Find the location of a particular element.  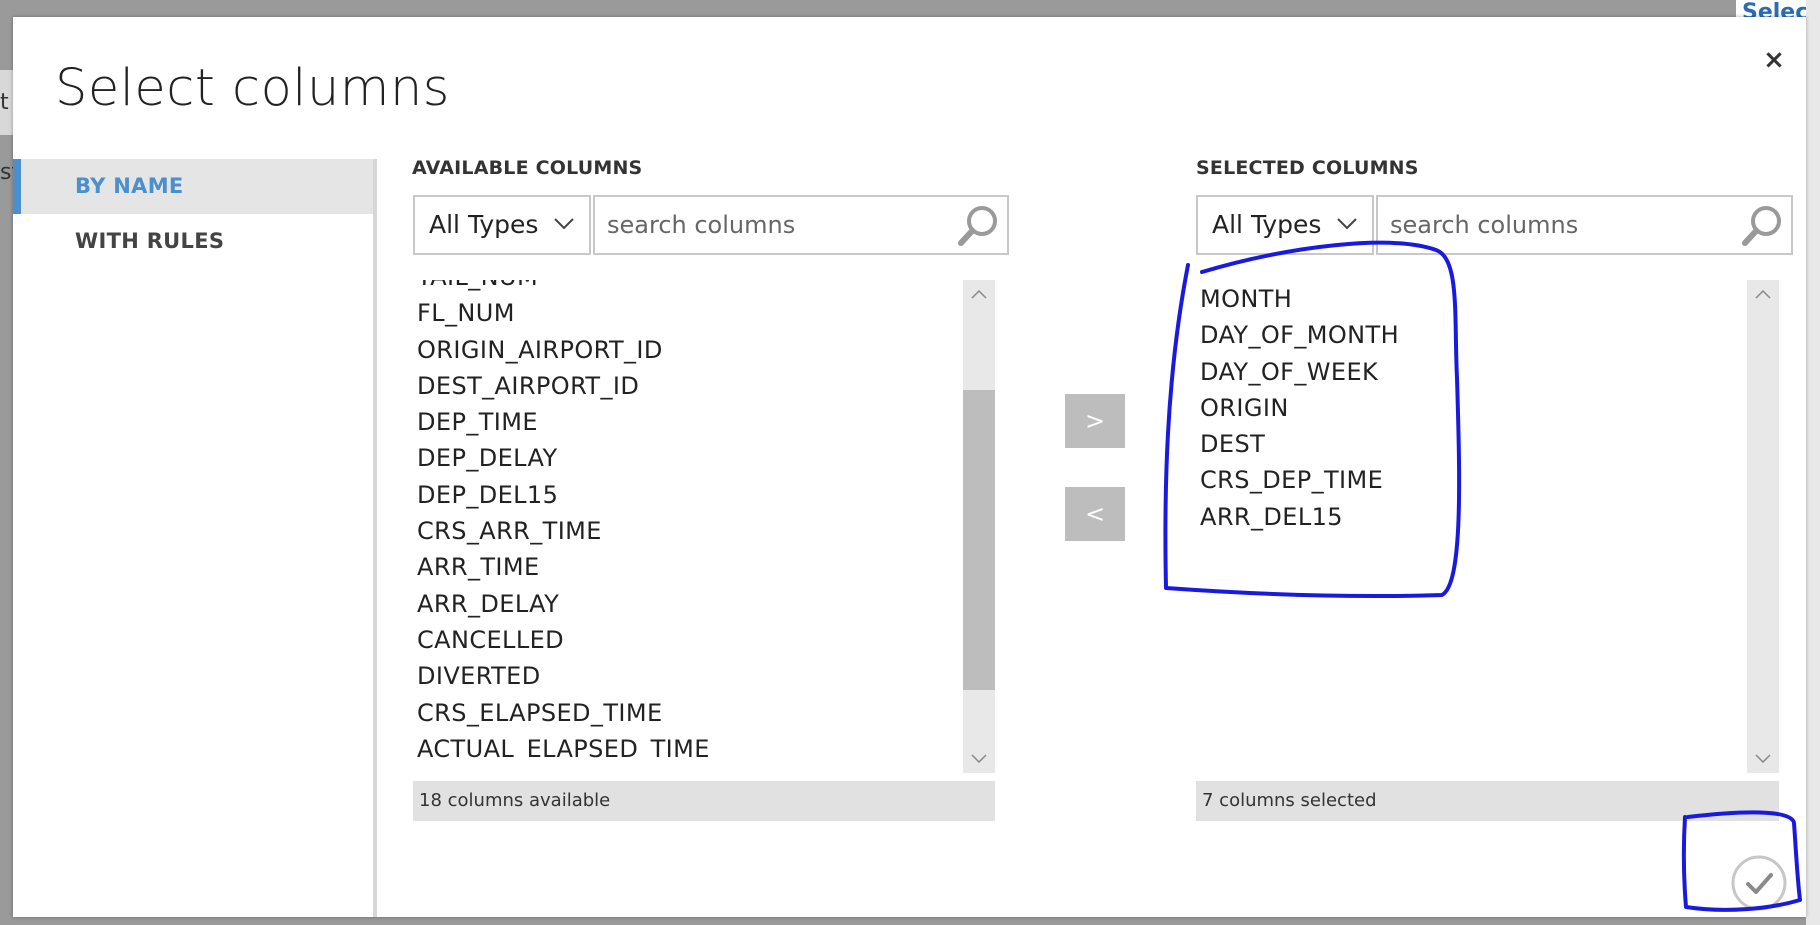

nav-item-label: BY NAME is located at coordinates (129, 186).